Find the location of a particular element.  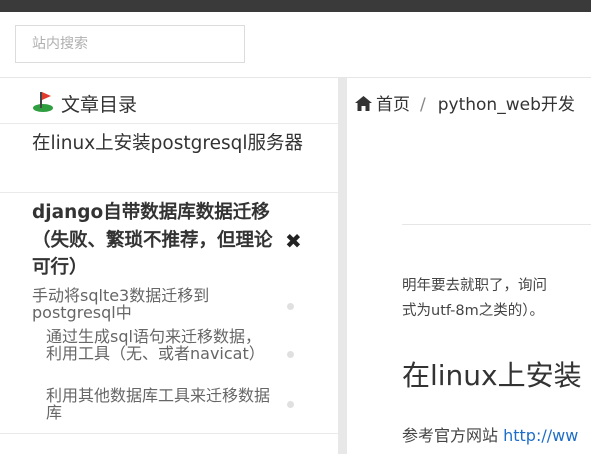

article-heading: 在linux上安装 is located at coordinates (492, 375).